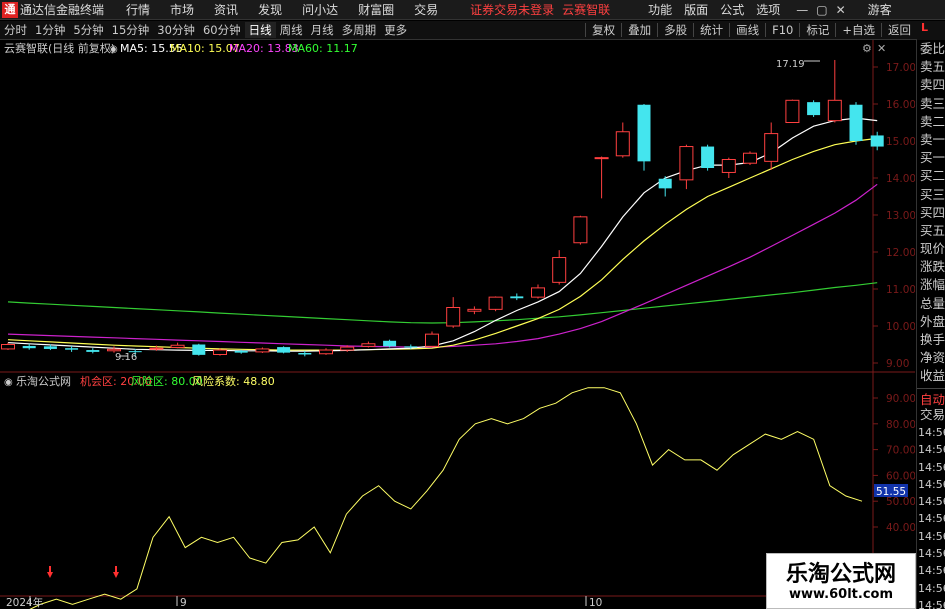 The width and height of the screenshot is (945, 609). What do you see at coordinates (931, 30) in the screenshot?
I see `level-badge: L` at bounding box center [931, 30].